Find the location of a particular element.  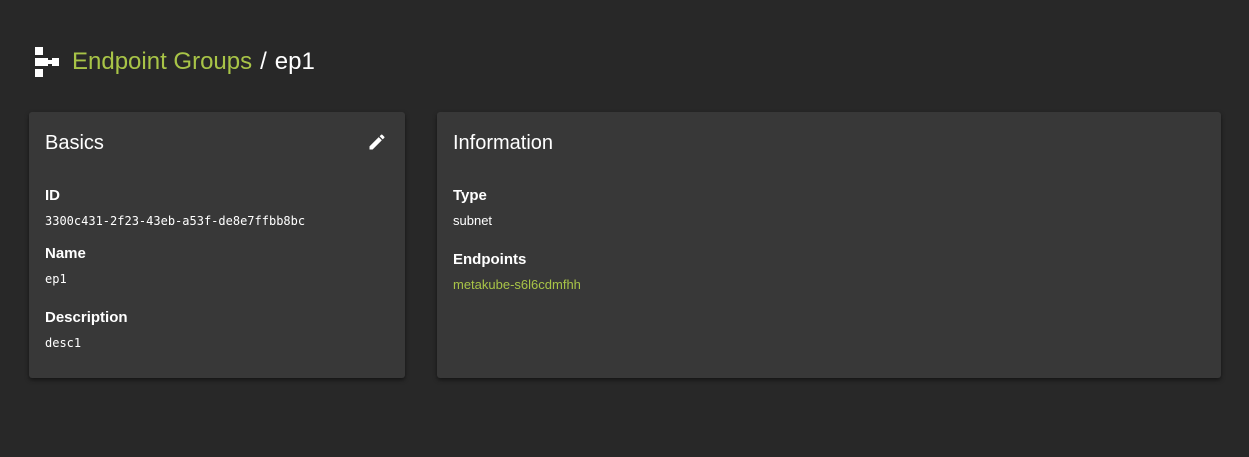

breadcrumb: Endpoint Groups / ep1 is located at coordinates (193, 62).